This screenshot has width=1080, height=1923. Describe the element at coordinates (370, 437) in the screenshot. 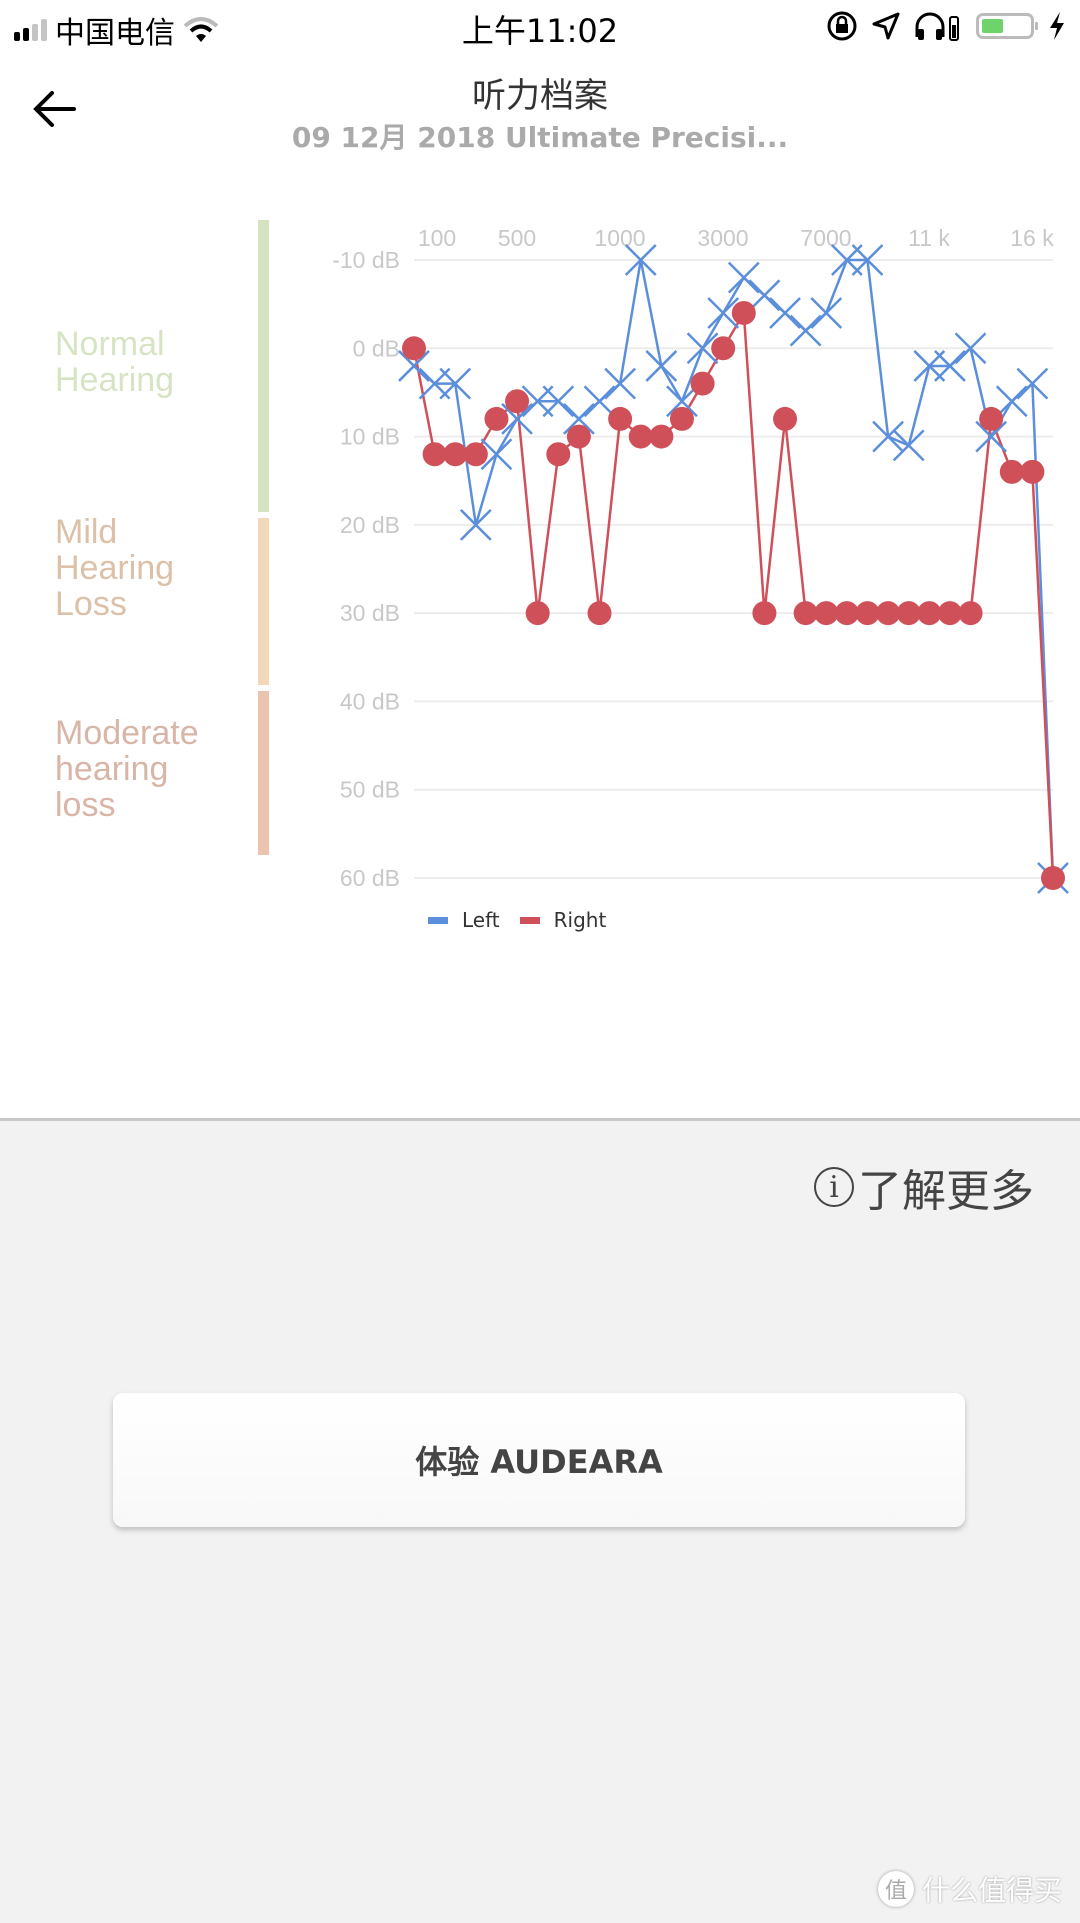

I see `y-tick-label: 10 dB` at that location.